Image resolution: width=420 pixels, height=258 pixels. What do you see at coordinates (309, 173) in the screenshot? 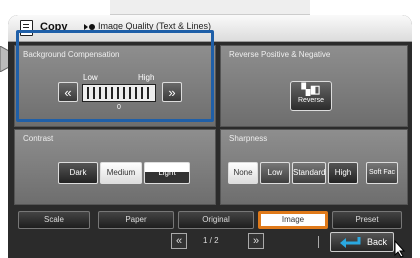
I see `sharpness-standard-button: Standard` at bounding box center [309, 173].